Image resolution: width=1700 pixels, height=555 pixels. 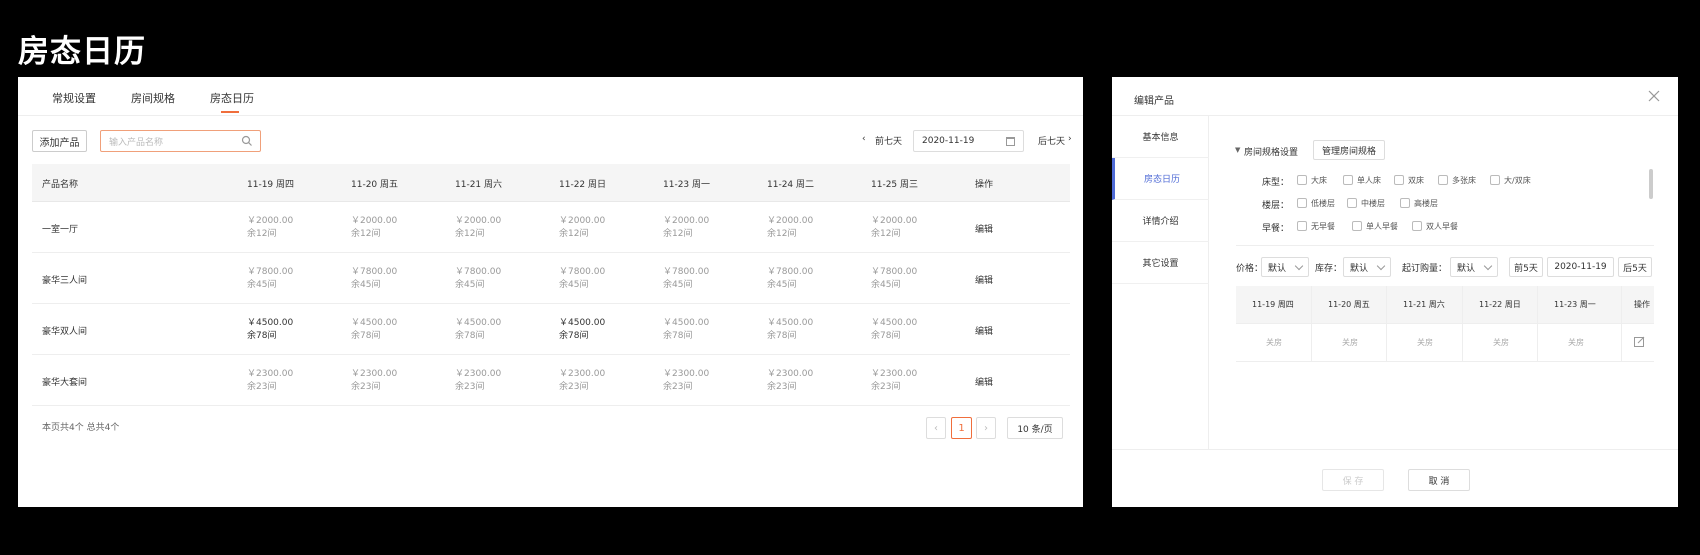 I want to click on scrollbar, so click(x=1651, y=184).